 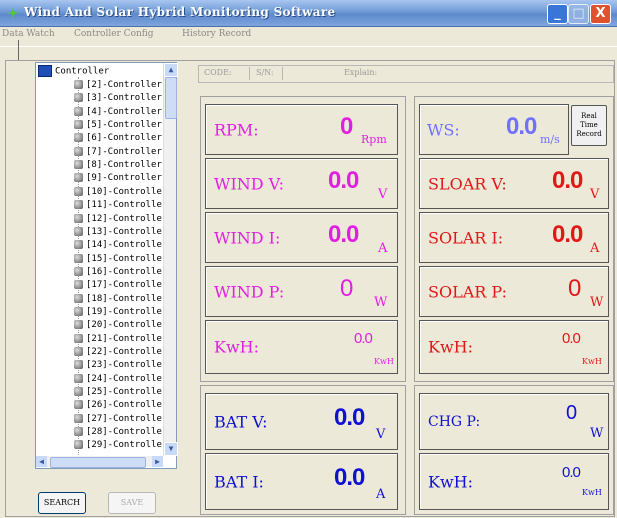 What do you see at coordinates (308, 53) in the screenshot?
I see `tab-strip` at bounding box center [308, 53].